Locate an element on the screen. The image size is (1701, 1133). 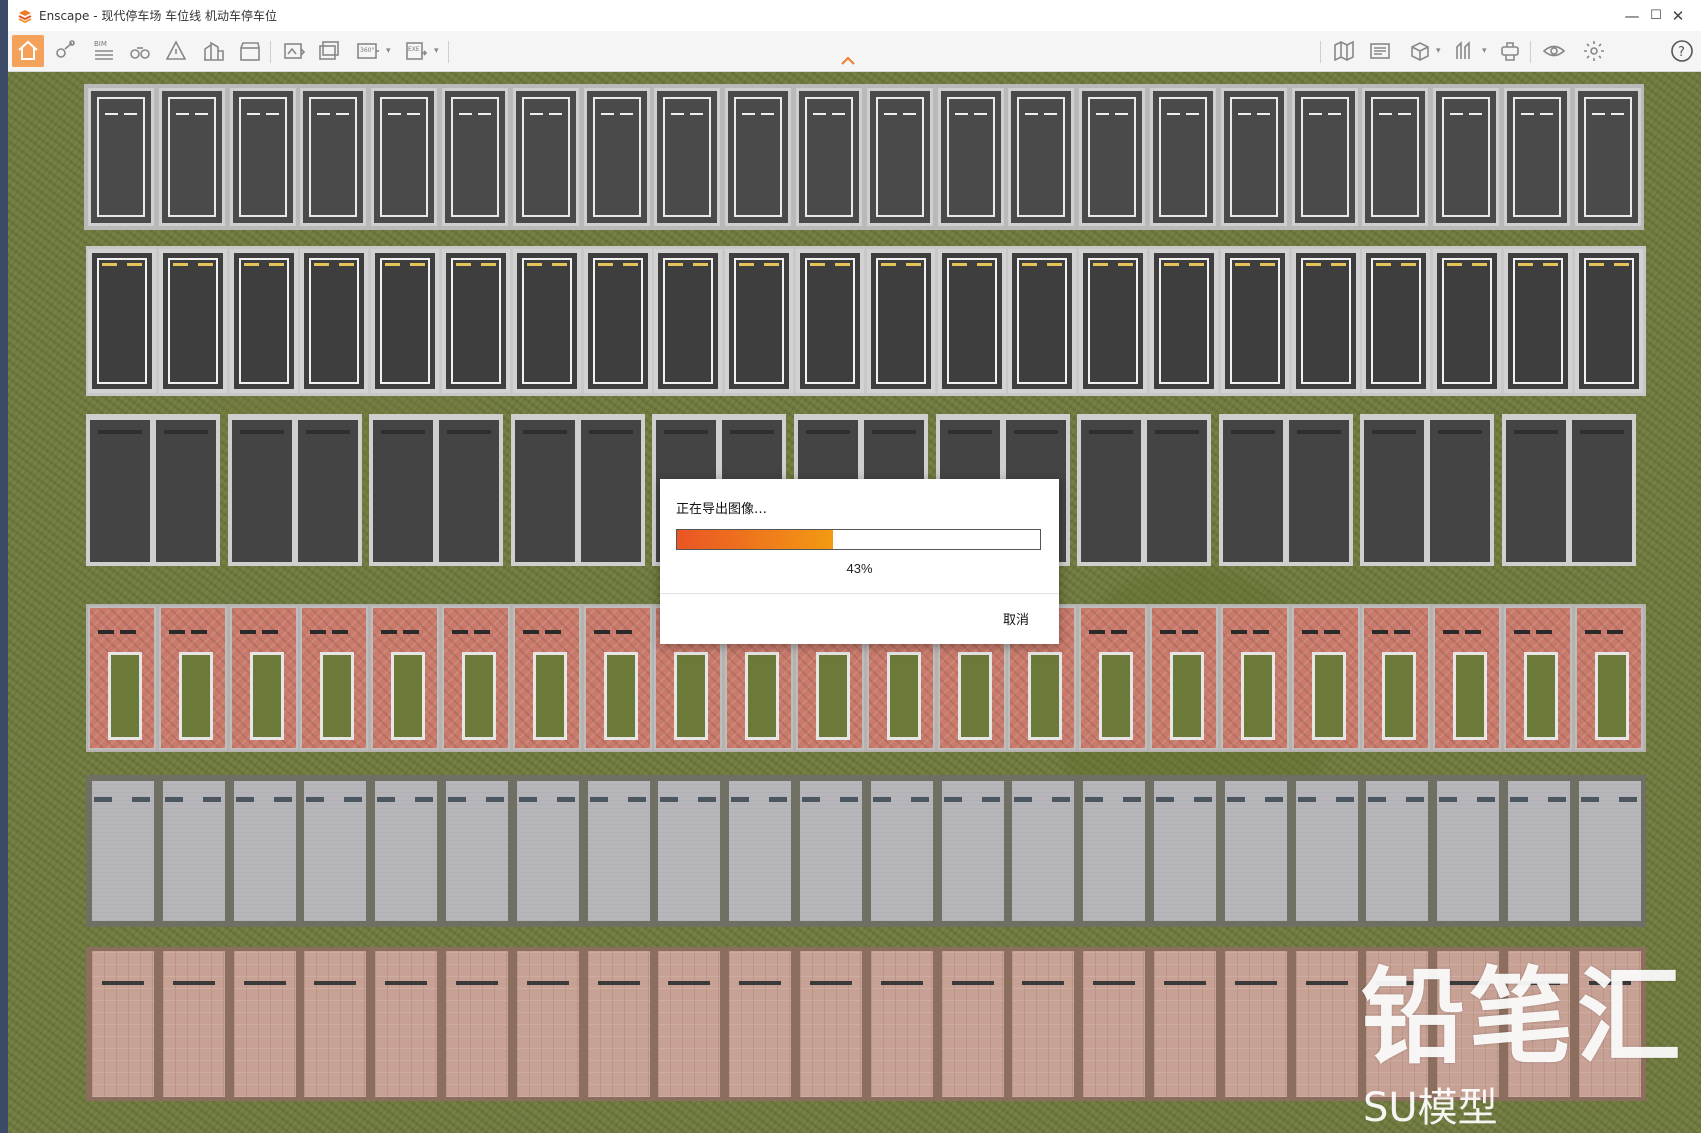
dialog-divider is located at coordinates (859, 593).